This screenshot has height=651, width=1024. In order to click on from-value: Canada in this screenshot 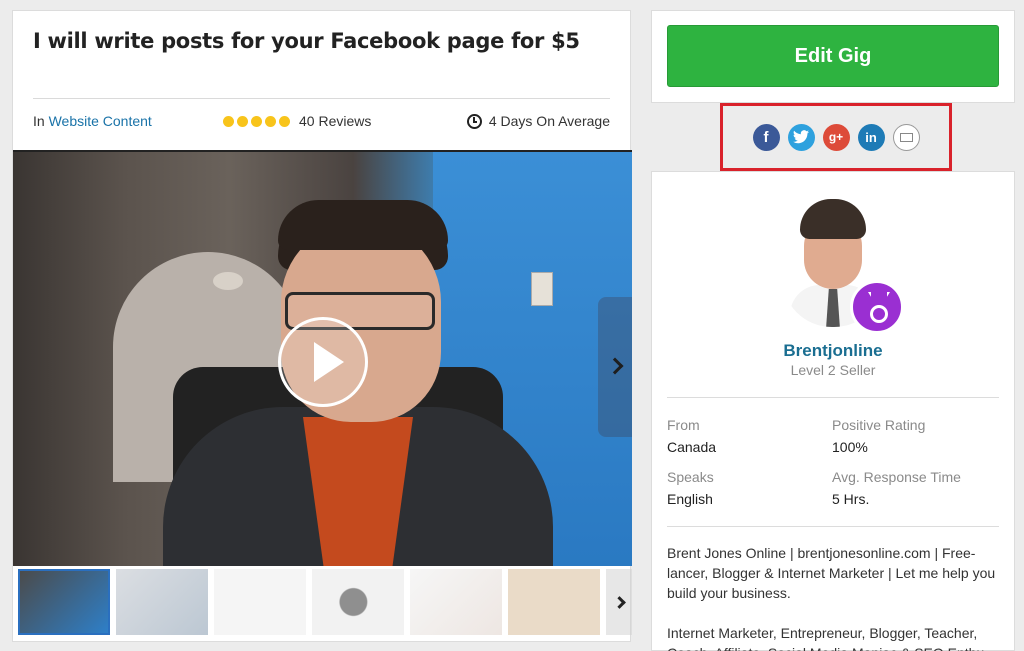, I will do `click(692, 447)`.